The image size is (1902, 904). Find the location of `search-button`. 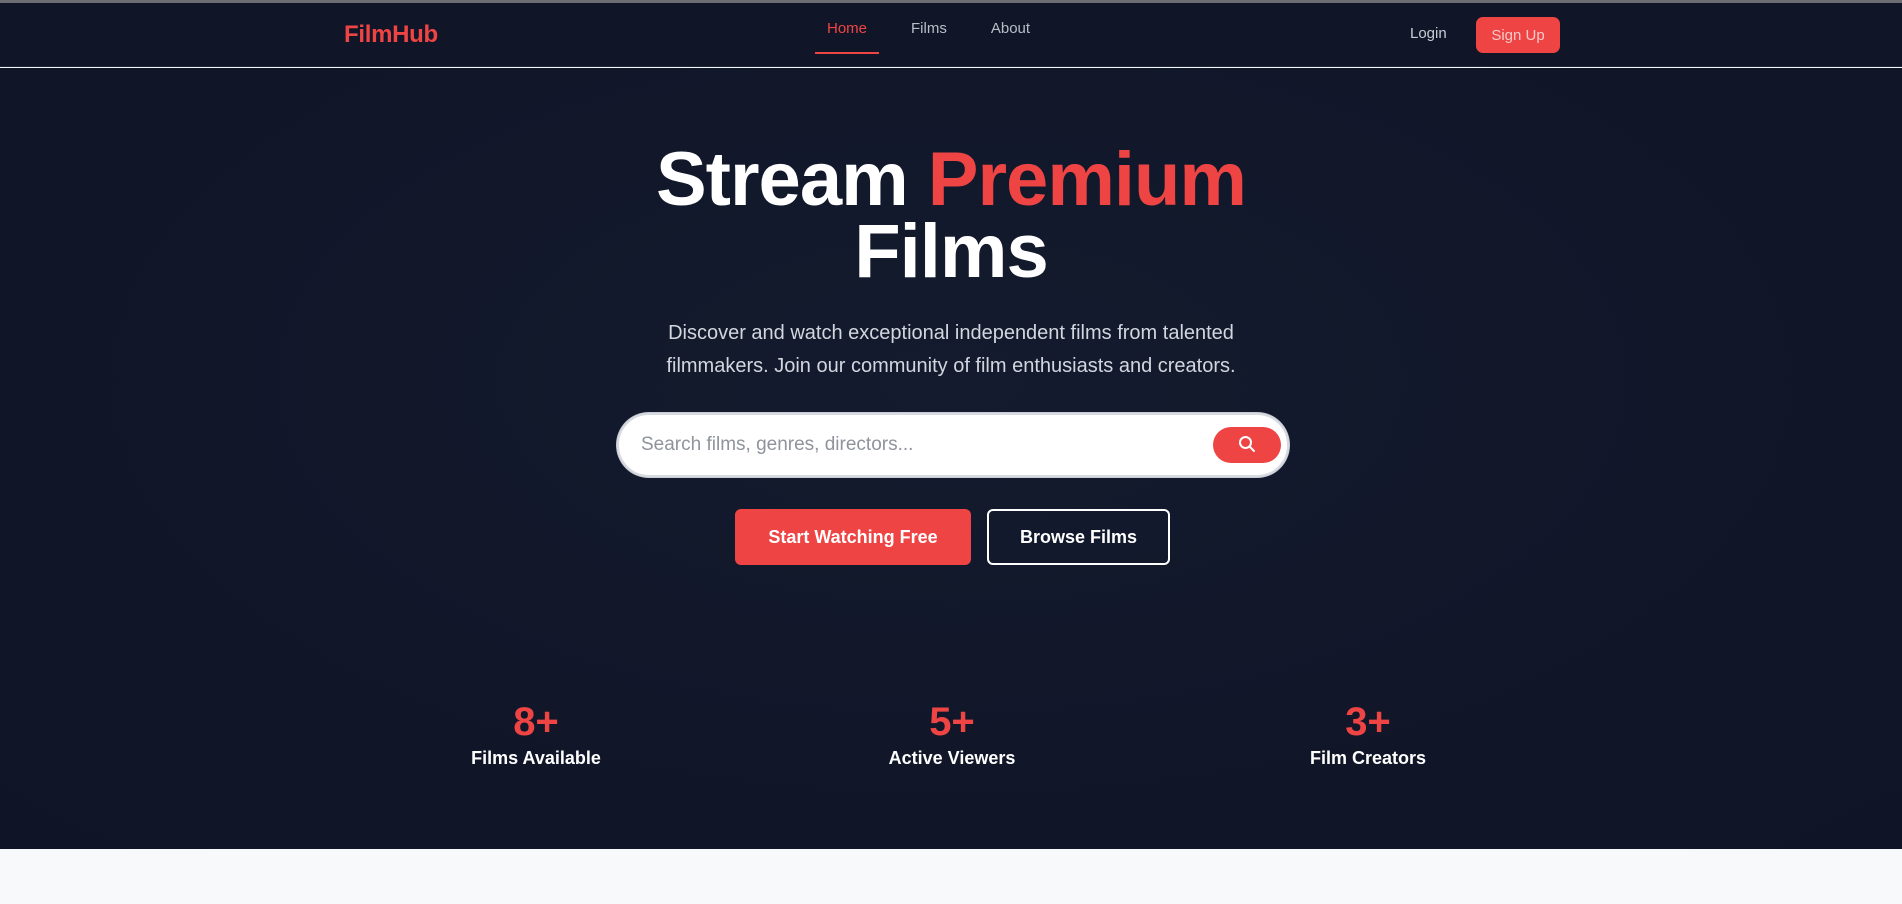

search-button is located at coordinates (1247, 445).